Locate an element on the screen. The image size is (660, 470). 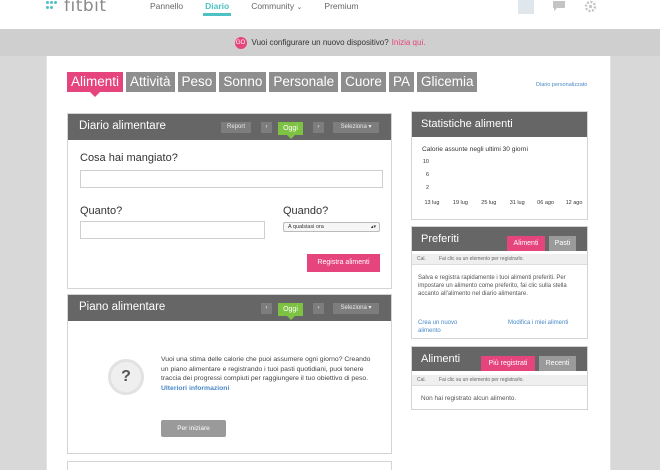
foods-header: Alimenti Più registrati Recenti is located at coordinates (499, 359).